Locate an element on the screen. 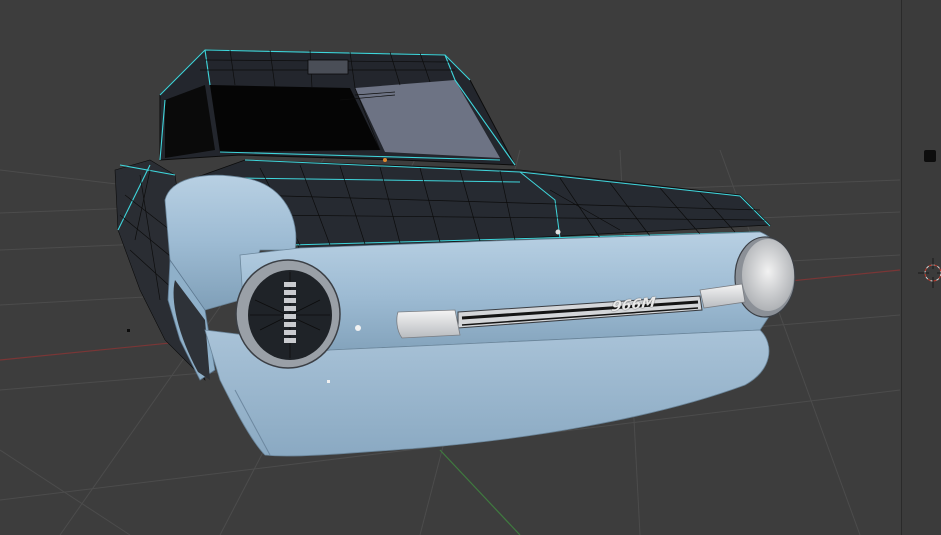 This screenshot has height=535, width=941. y-axis-line is located at coordinates (480, 492).